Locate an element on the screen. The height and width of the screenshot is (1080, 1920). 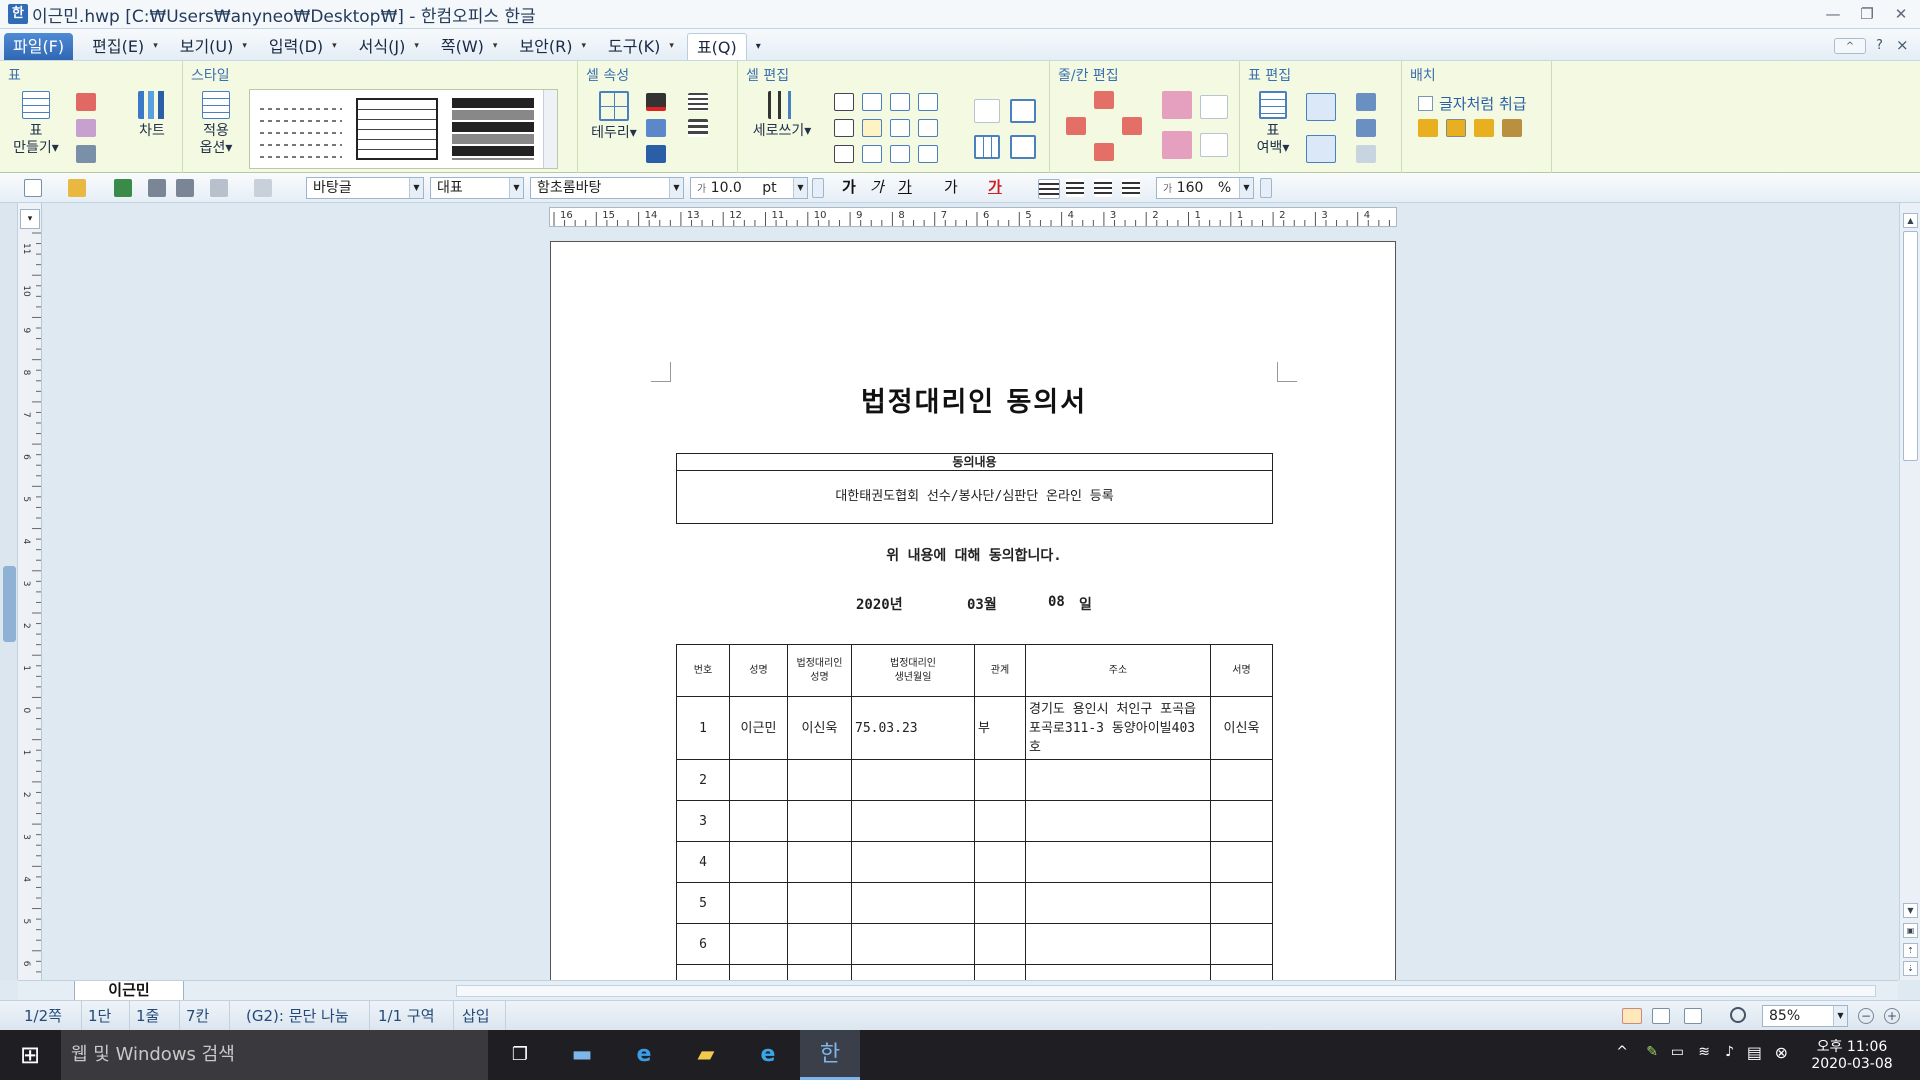
cell-signature: 이신욱 is located at coordinates (1241, 728).